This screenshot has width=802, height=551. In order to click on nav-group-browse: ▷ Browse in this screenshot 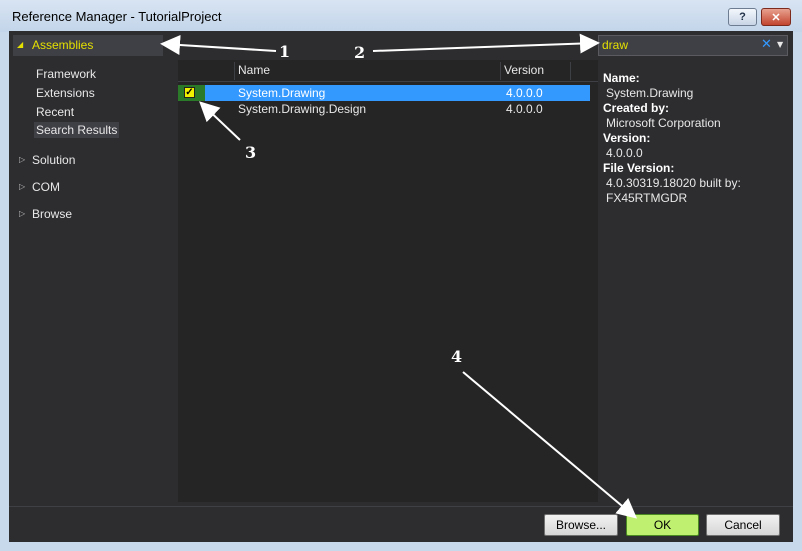, I will do `click(79, 215)`.